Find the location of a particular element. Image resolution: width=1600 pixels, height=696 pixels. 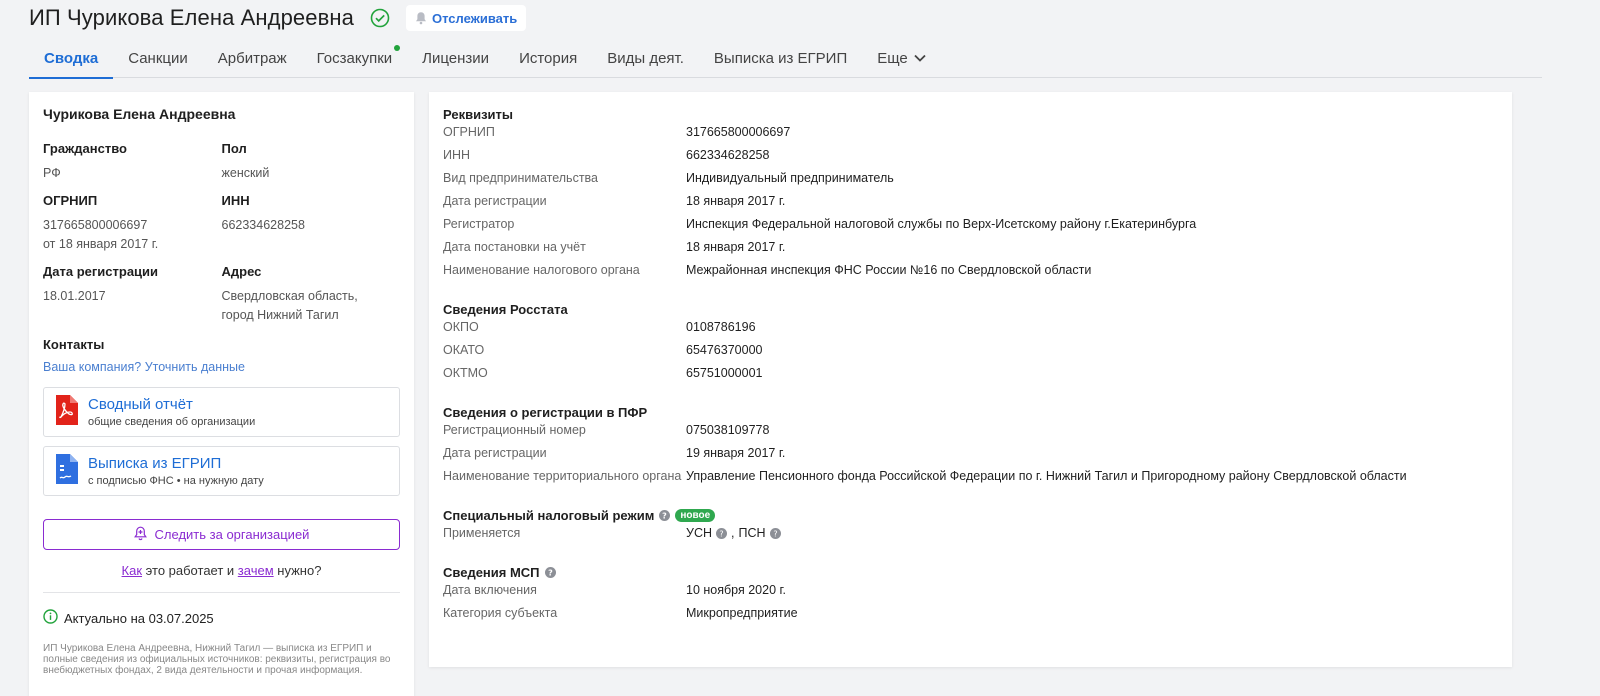

row-value: 18 января 2017 г. is located at coordinates (736, 247).